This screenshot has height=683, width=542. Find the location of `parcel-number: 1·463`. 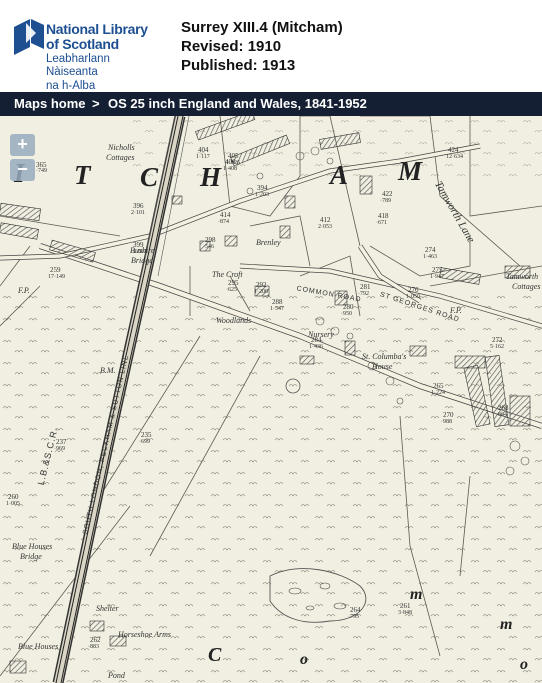

parcel-number: 1·463 is located at coordinates (430, 257).